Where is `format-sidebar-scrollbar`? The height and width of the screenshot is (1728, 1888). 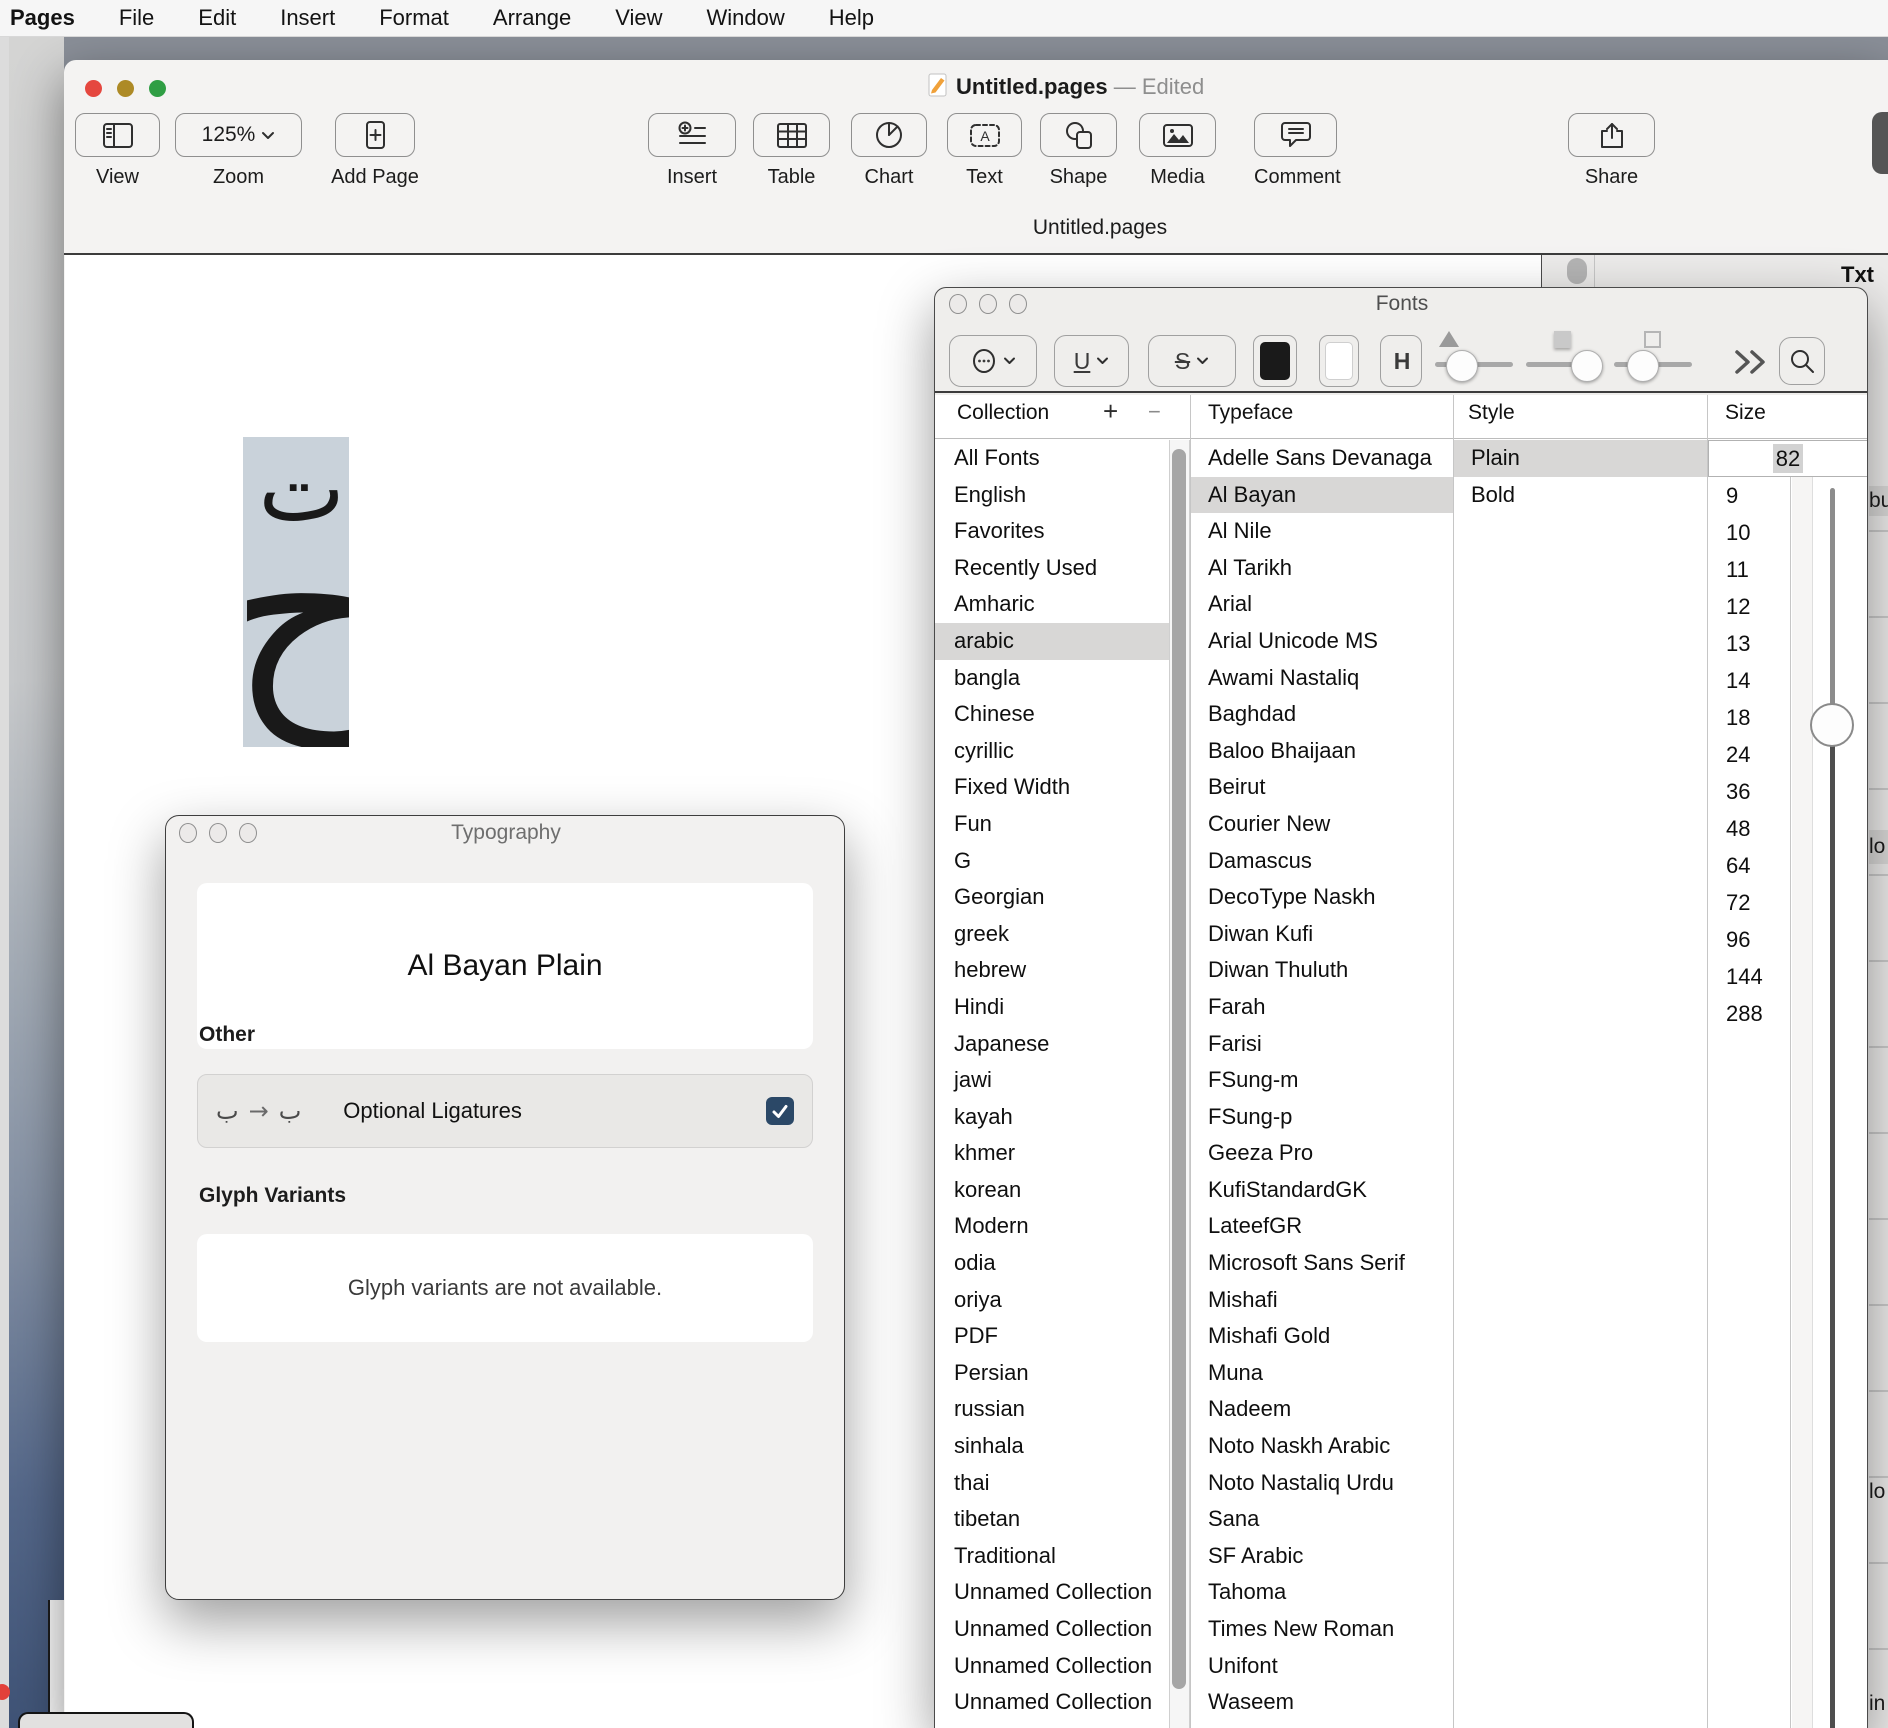
format-sidebar-scrollbar is located at coordinates (1577, 271).